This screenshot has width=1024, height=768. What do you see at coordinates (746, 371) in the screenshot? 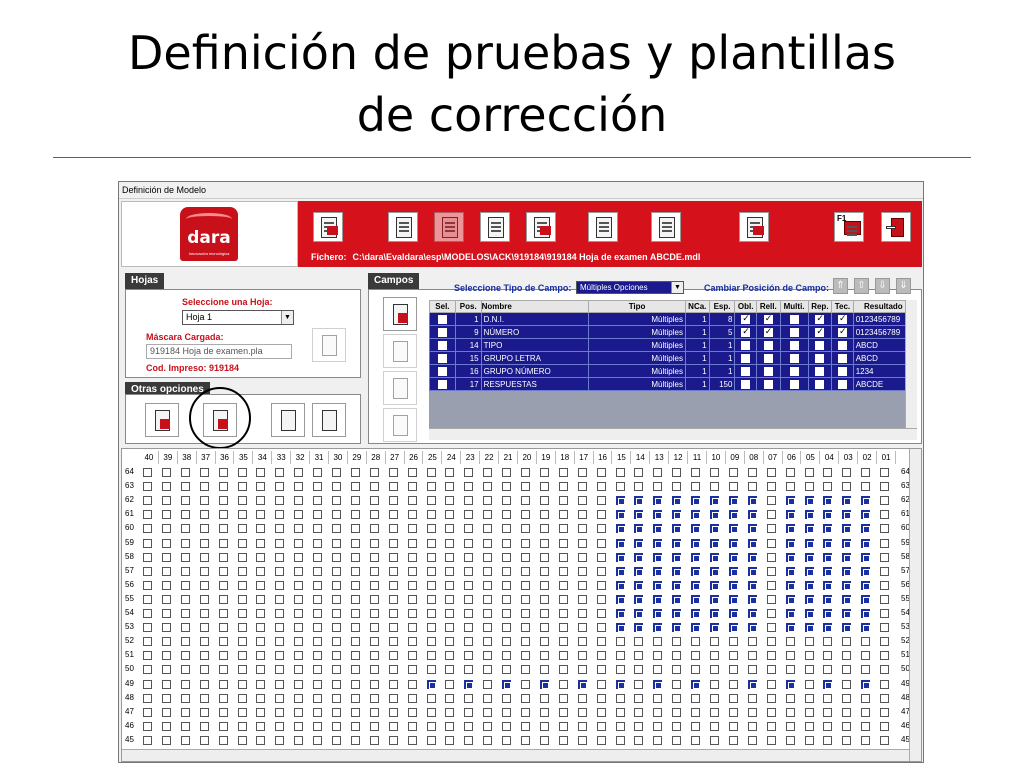
I see `obl-checkbox` at bounding box center [746, 371].